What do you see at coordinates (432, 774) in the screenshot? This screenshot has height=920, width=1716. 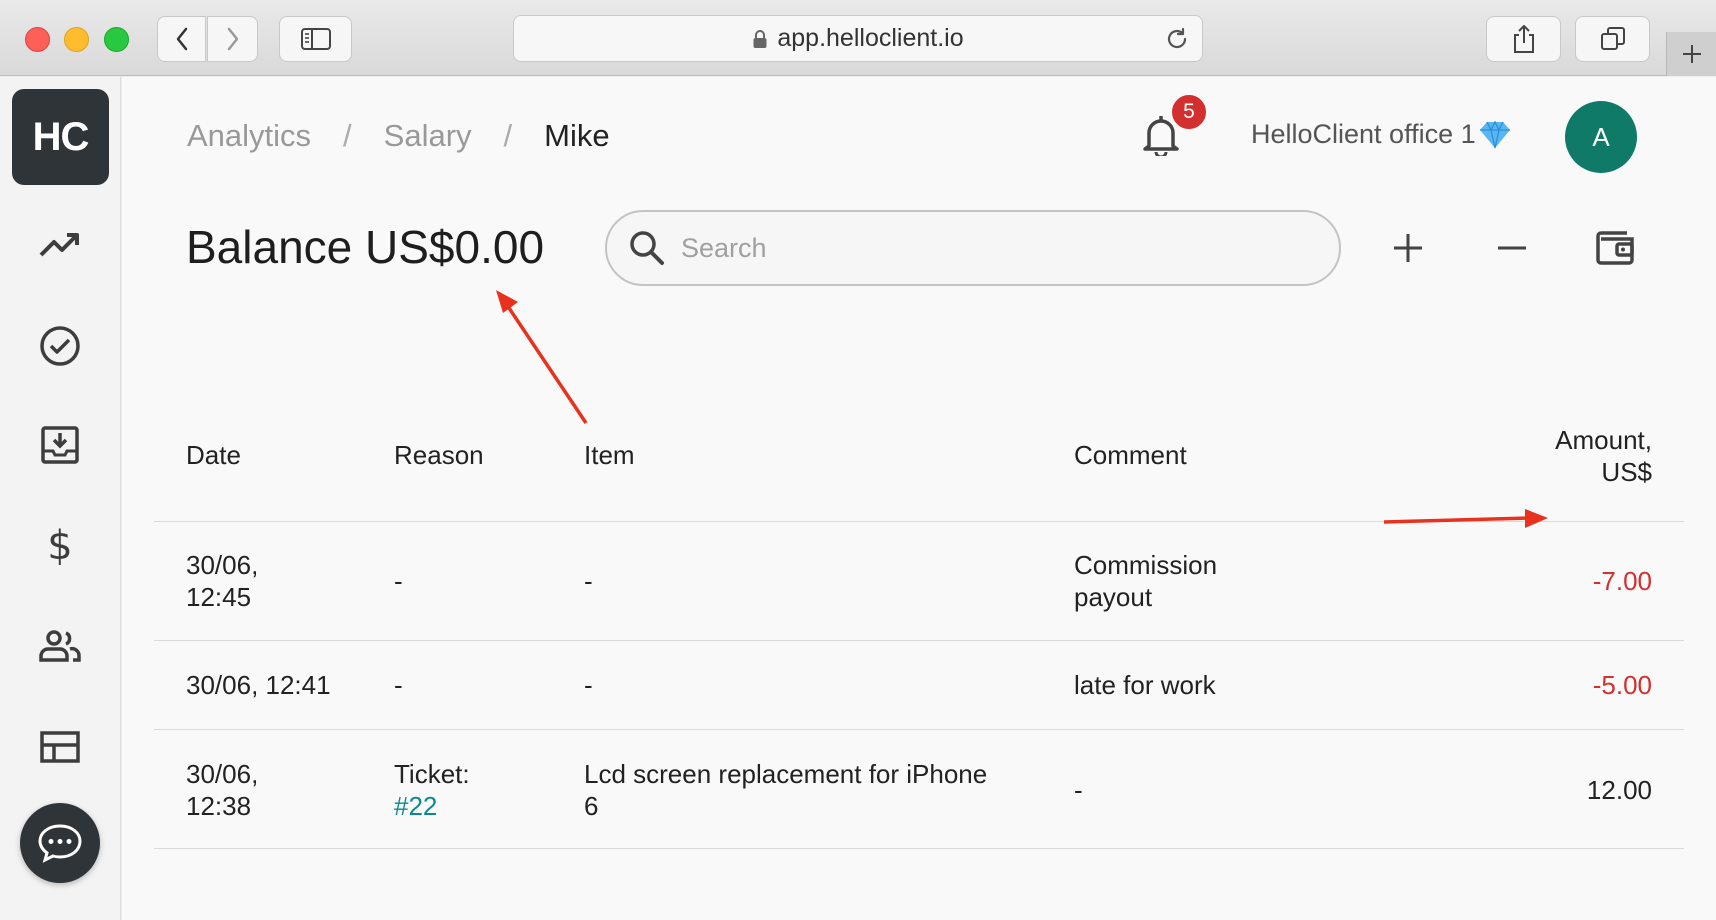 I see `row-reason-line: Ticket:` at bounding box center [432, 774].